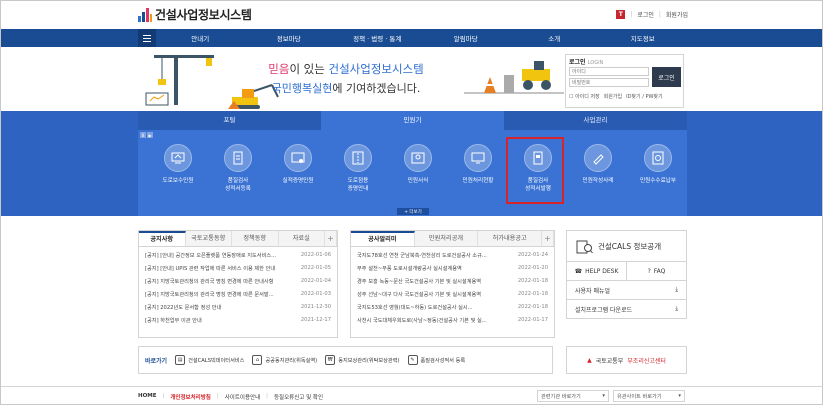  Describe the element at coordinates (609, 82) in the screenshot. I see `login-password-input` at that location.